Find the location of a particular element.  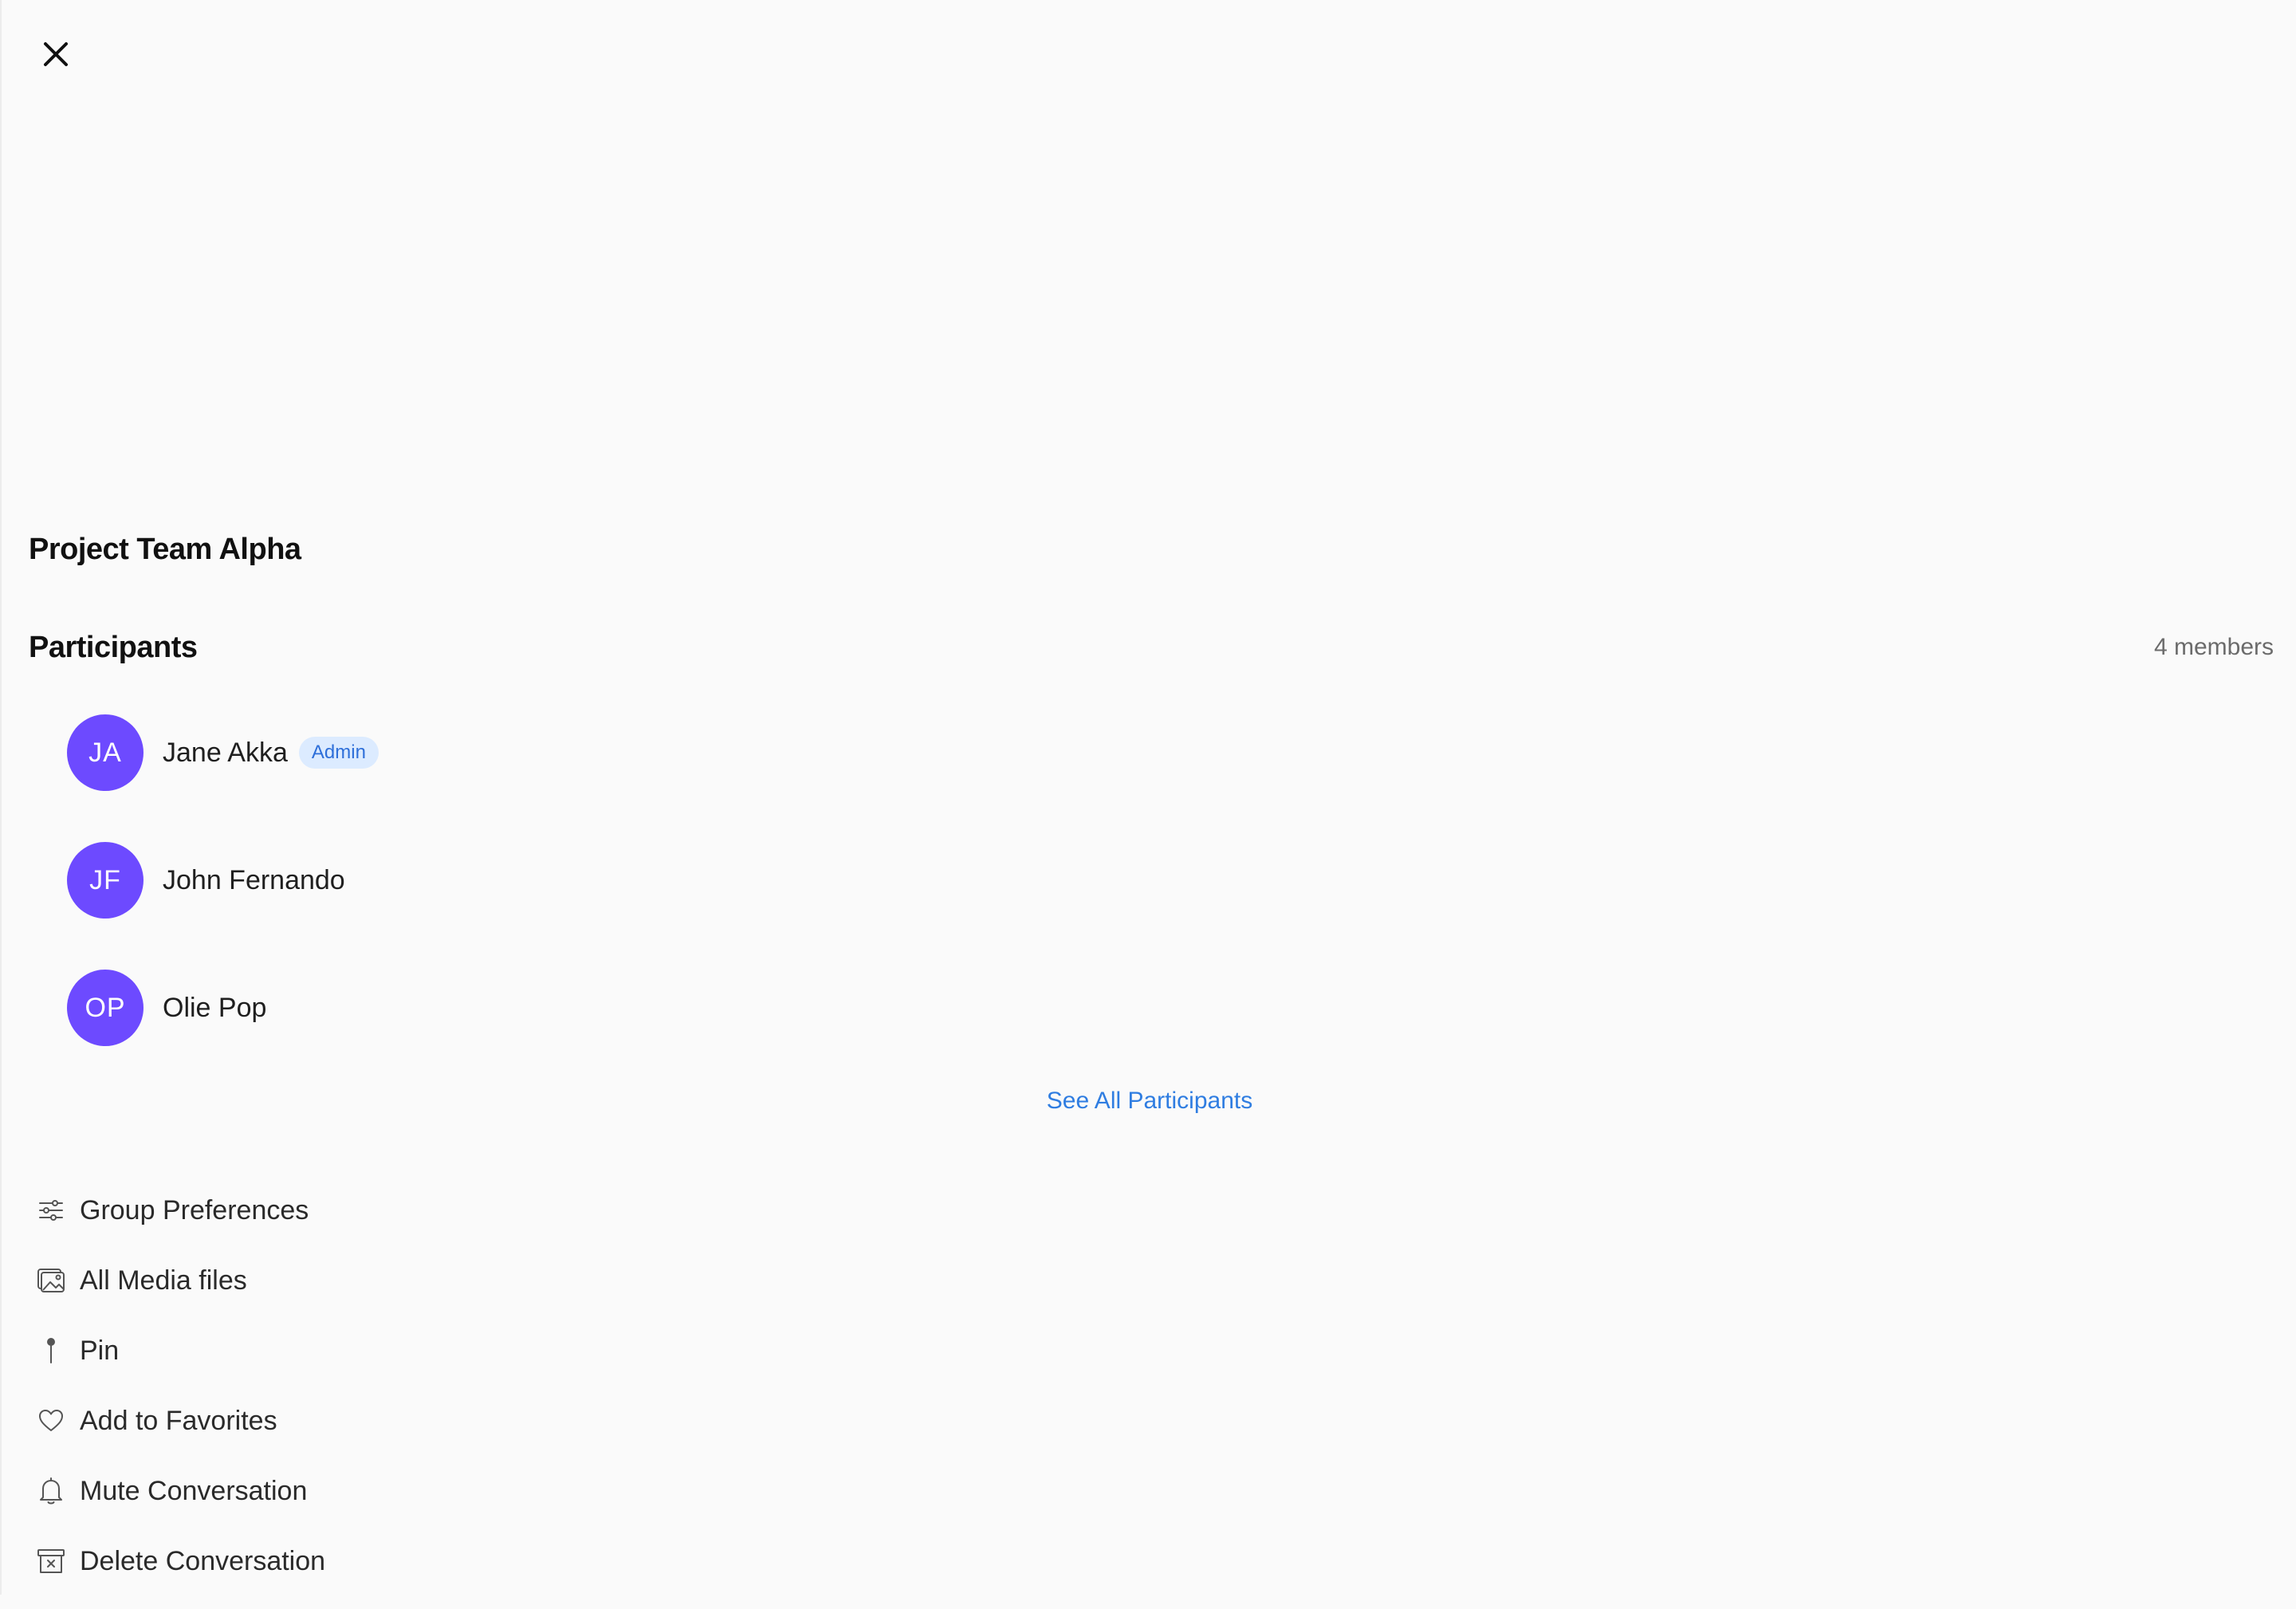

menu-item-mute-conversation: Mute Conversation is located at coordinates (180, 1491).